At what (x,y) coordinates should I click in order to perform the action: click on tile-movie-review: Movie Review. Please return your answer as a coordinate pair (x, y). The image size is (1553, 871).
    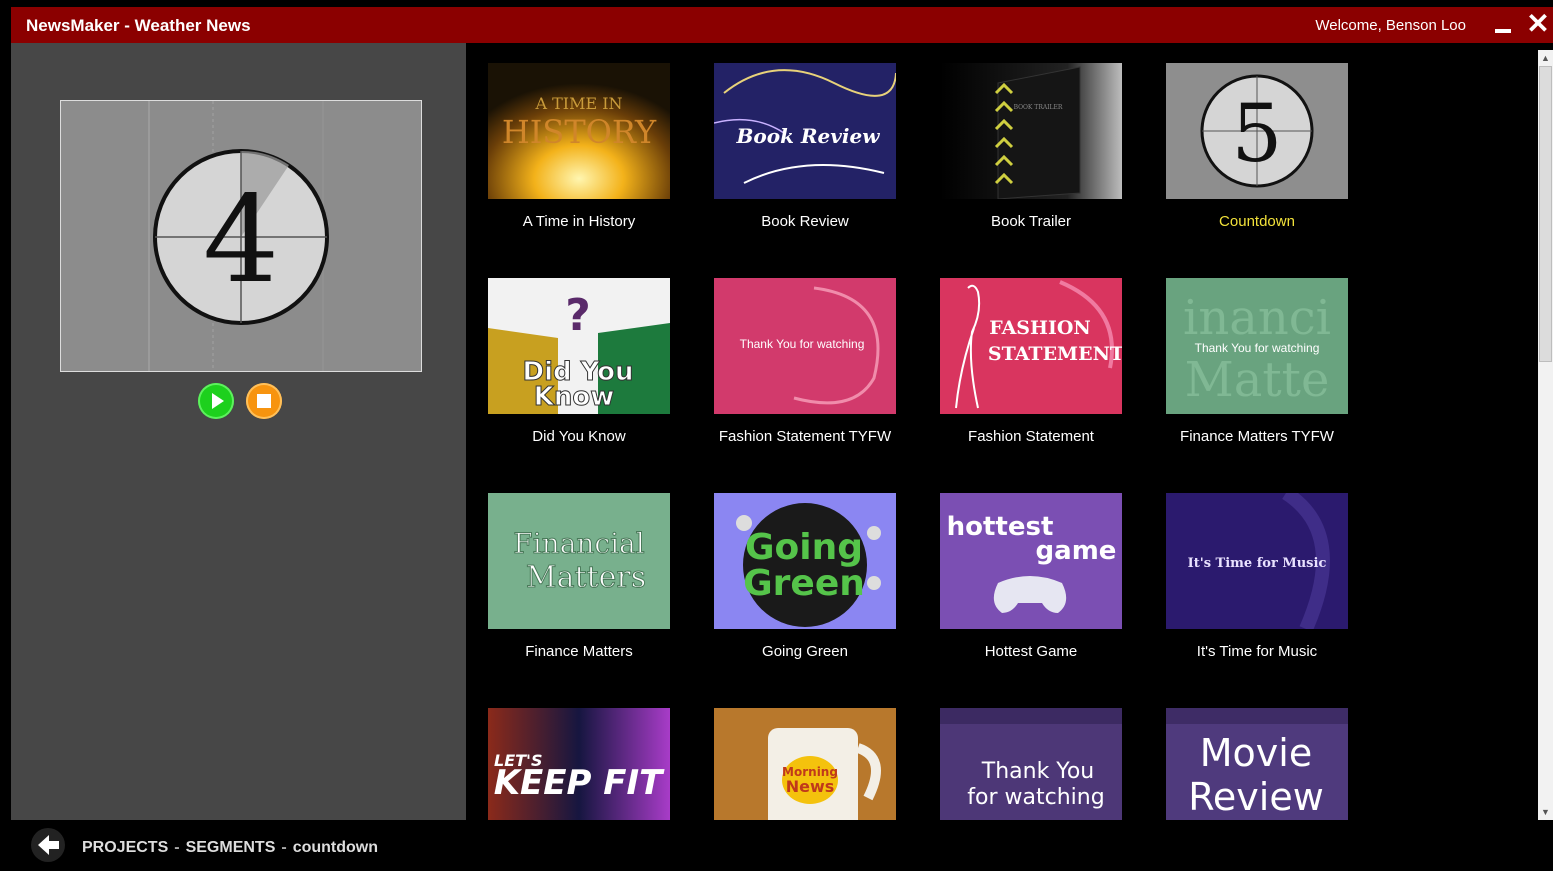
    Looking at the image, I should click on (1257, 764).